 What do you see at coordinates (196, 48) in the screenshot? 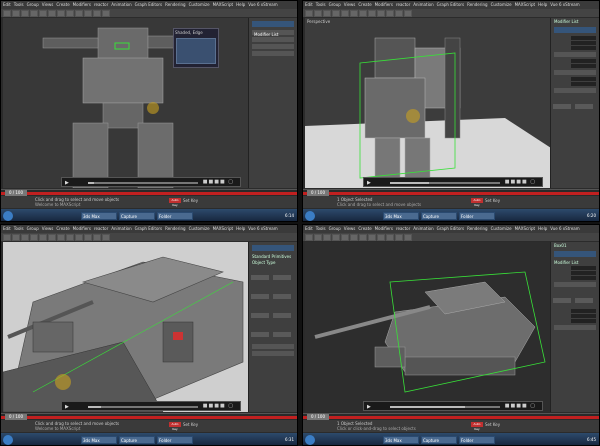
I see `name-box-panel: Shaded, Edge` at bounding box center [196, 48].